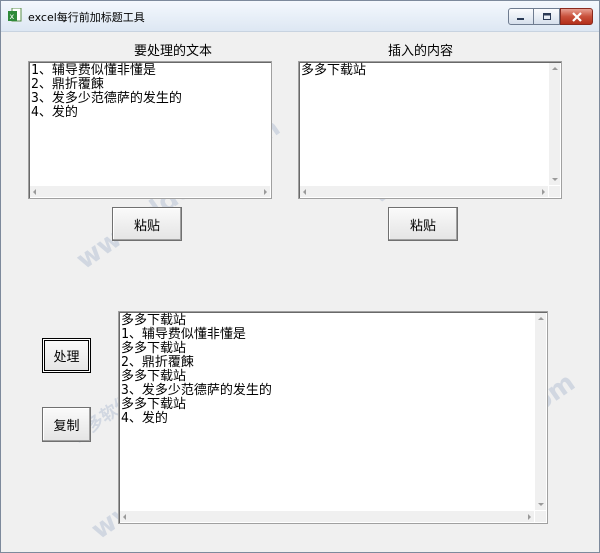  I want to click on source-text-area: 1、辅导费似懂非懂是 2、鼎折覆餗 3、发多少范德萨的发生的 4、发的, so click(150, 130).